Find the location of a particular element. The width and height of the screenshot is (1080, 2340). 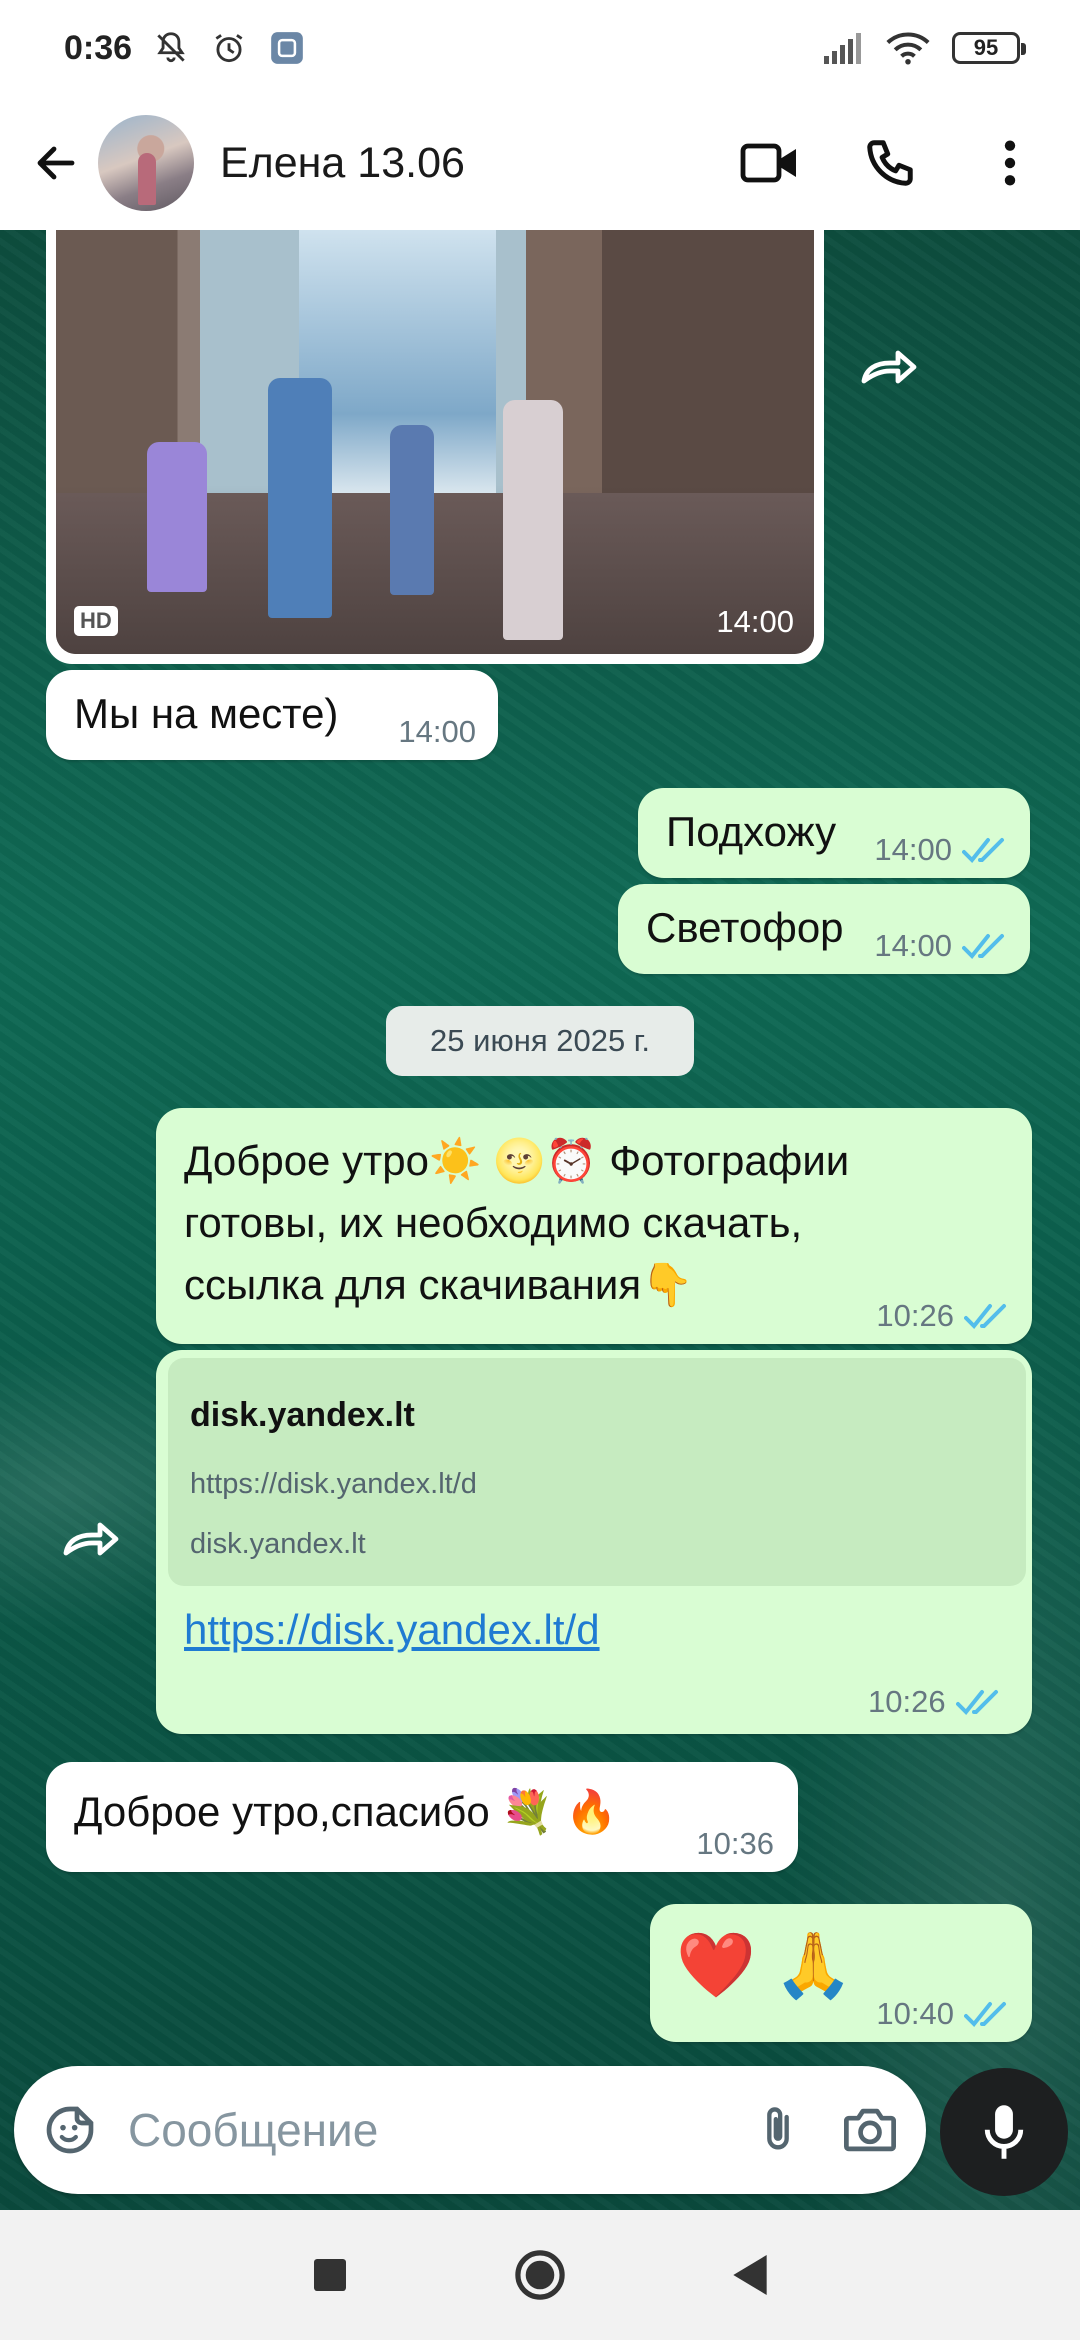

hd-badge: HD is located at coordinates (96, 621).